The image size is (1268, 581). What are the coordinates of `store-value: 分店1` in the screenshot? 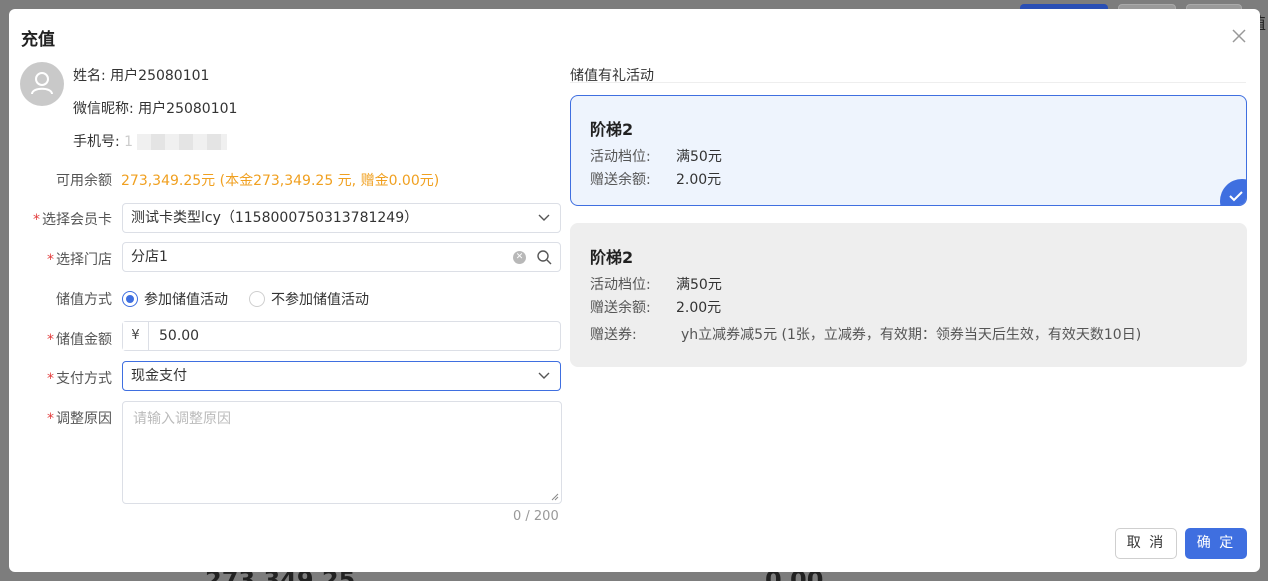 It's located at (149, 257).